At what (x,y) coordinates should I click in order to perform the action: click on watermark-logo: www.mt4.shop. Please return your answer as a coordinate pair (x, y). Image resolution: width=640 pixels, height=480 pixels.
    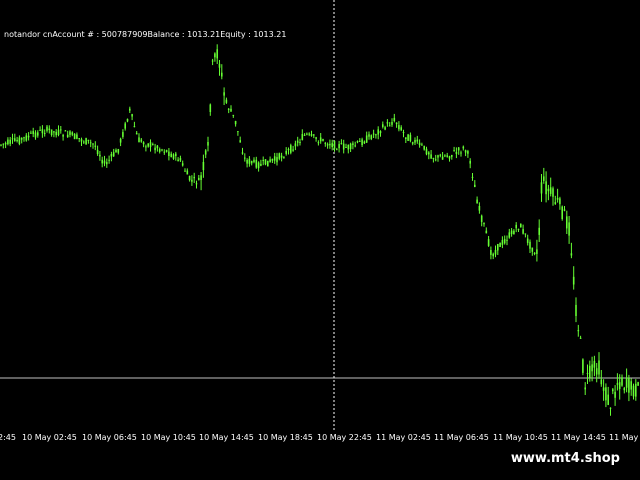
    Looking at the image, I should click on (565, 459).